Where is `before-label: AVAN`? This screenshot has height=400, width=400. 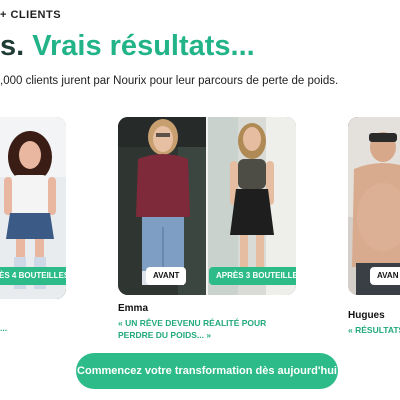
before-label: AVAN is located at coordinates (385, 276).